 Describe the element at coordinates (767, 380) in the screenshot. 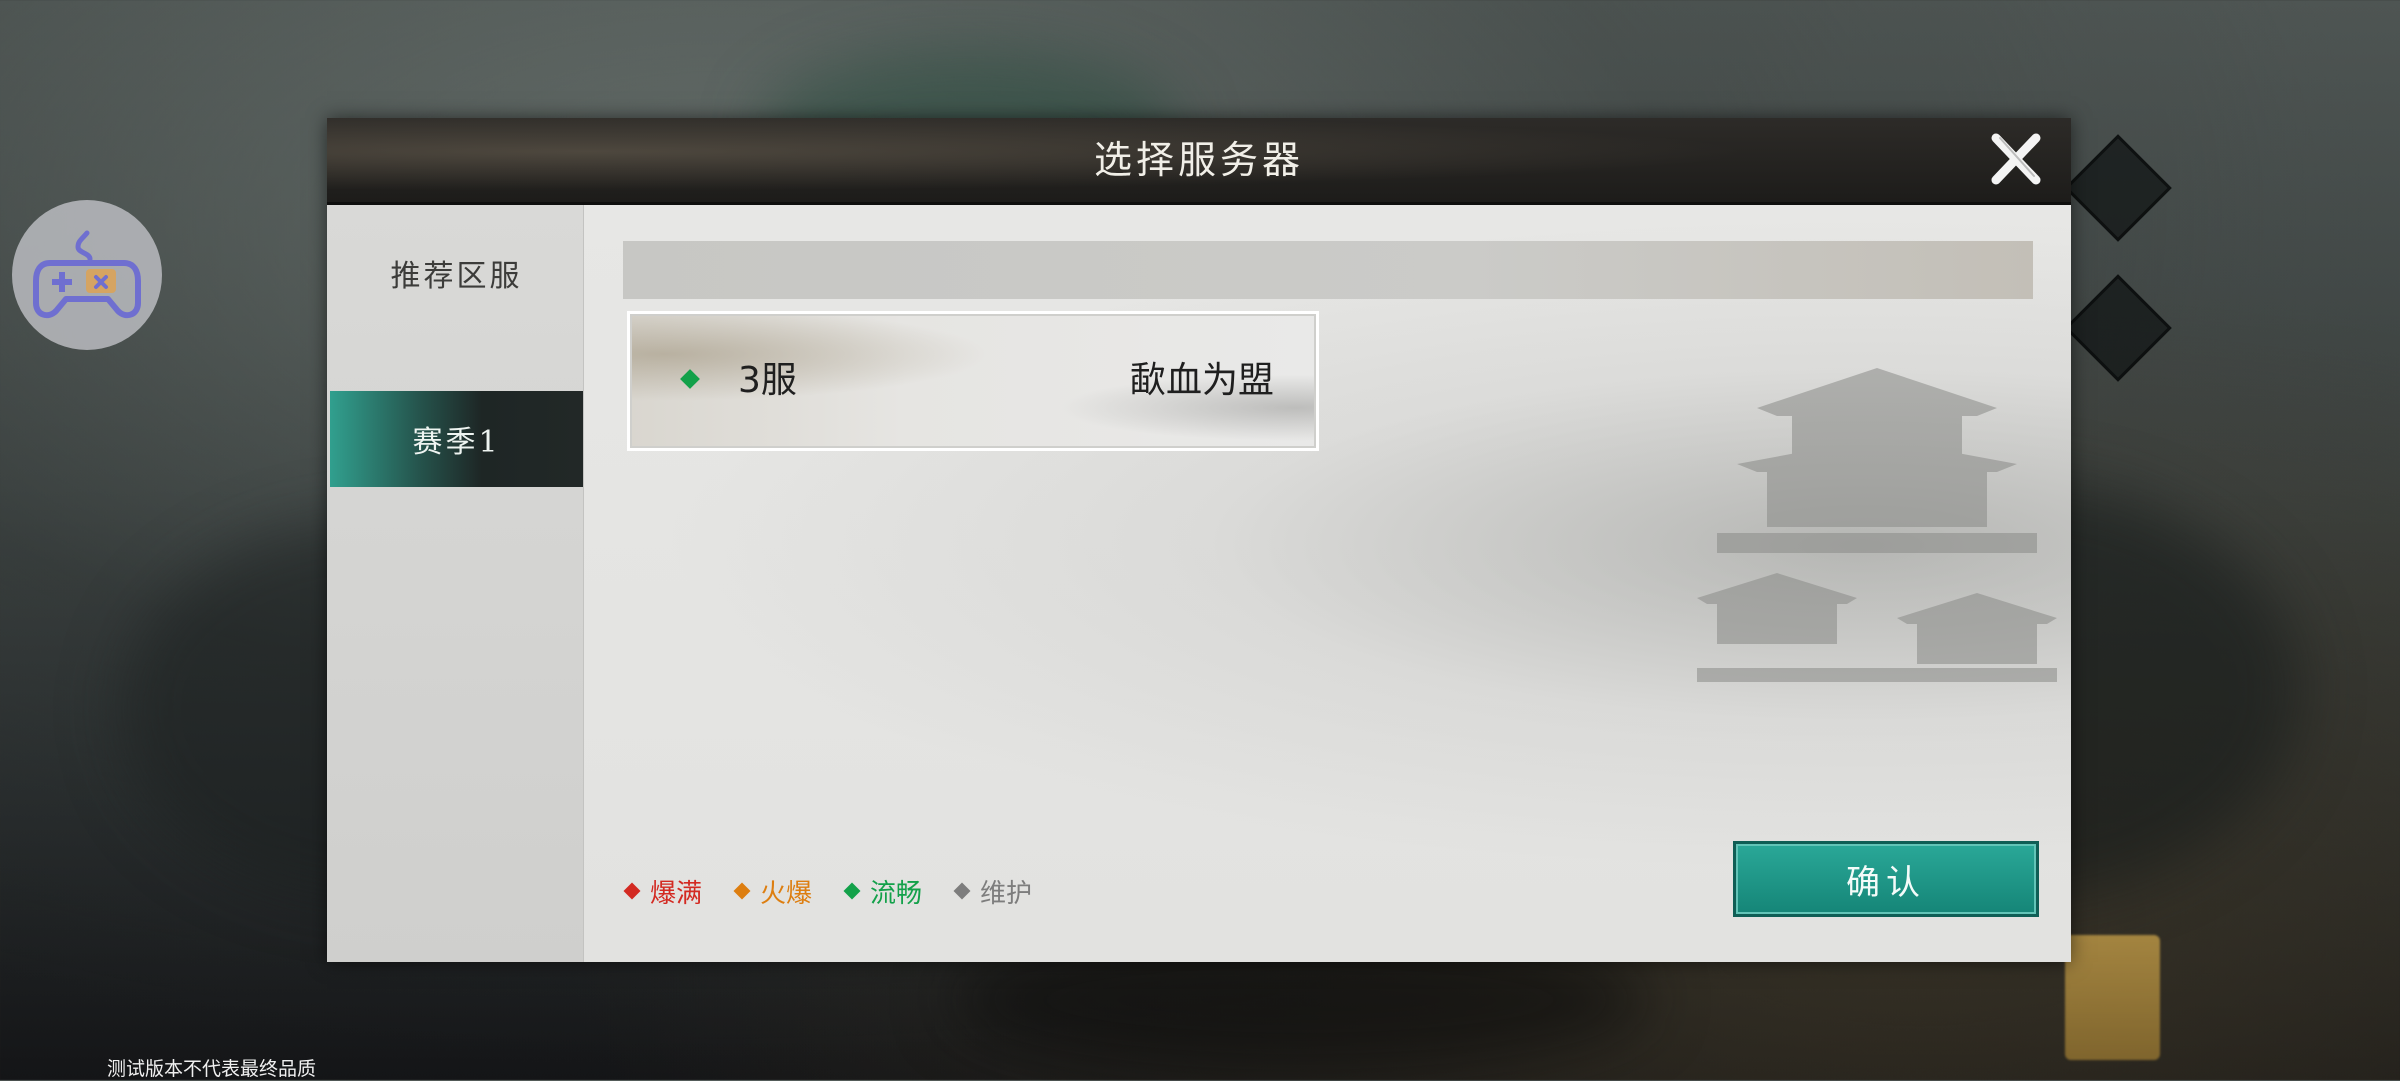

I see `server-name: 3服` at that location.